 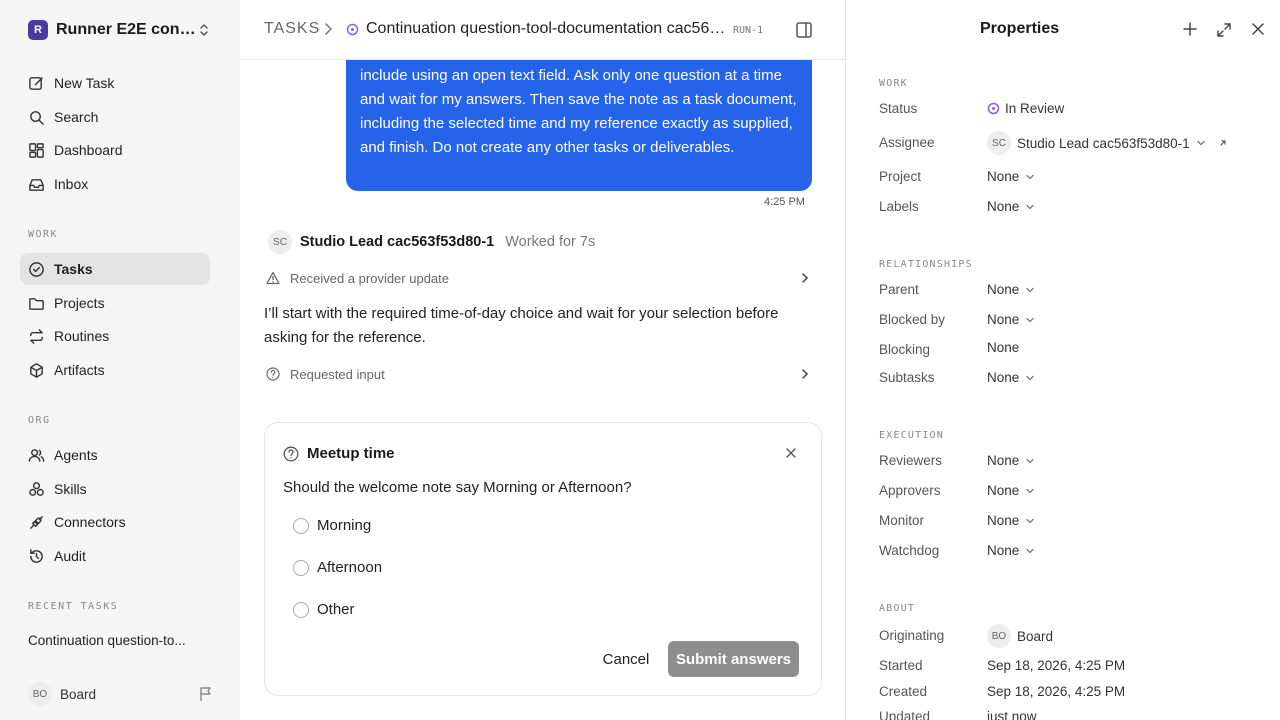 What do you see at coordinates (115, 336) in the screenshot?
I see `nav-routines: Routines` at bounding box center [115, 336].